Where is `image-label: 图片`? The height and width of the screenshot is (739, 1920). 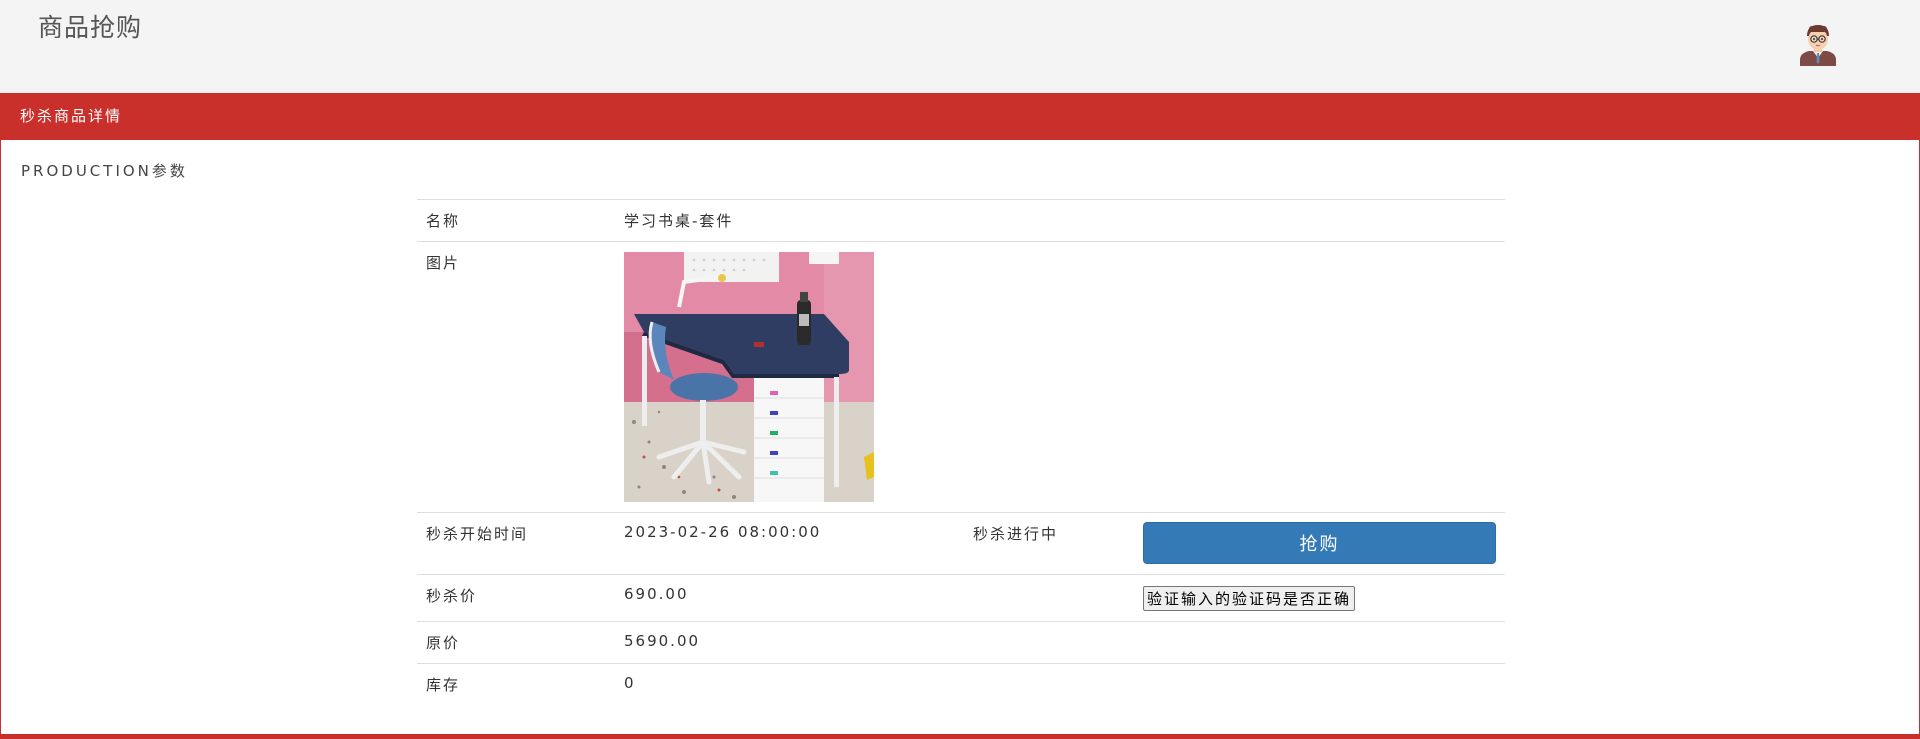
image-label: 图片 is located at coordinates (516, 377).